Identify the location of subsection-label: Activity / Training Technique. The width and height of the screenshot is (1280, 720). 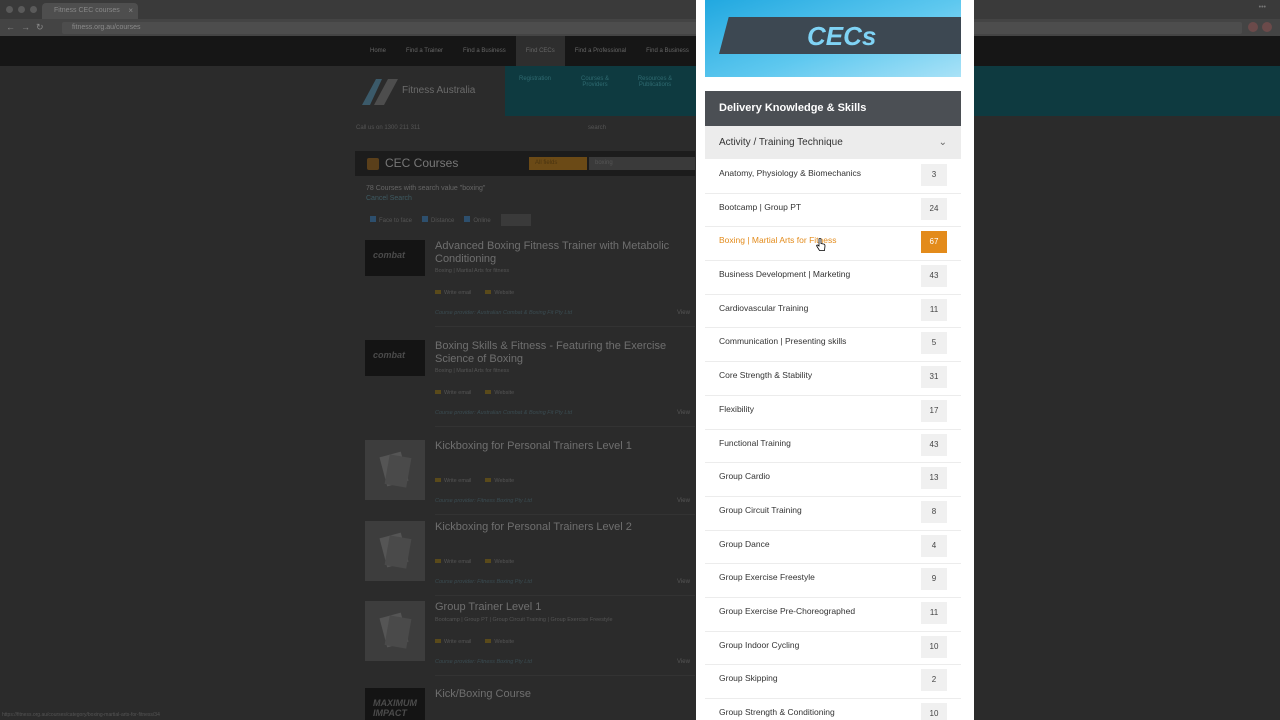
(781, 142).